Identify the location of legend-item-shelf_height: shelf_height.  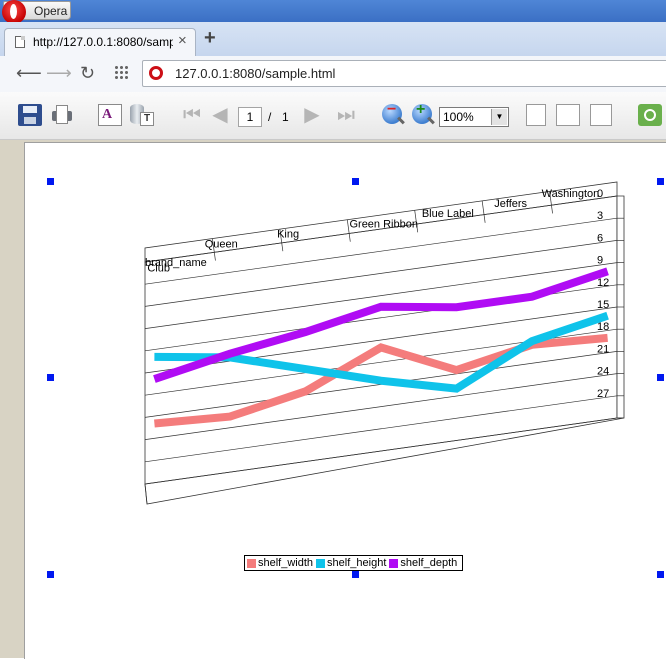
(351, 563).